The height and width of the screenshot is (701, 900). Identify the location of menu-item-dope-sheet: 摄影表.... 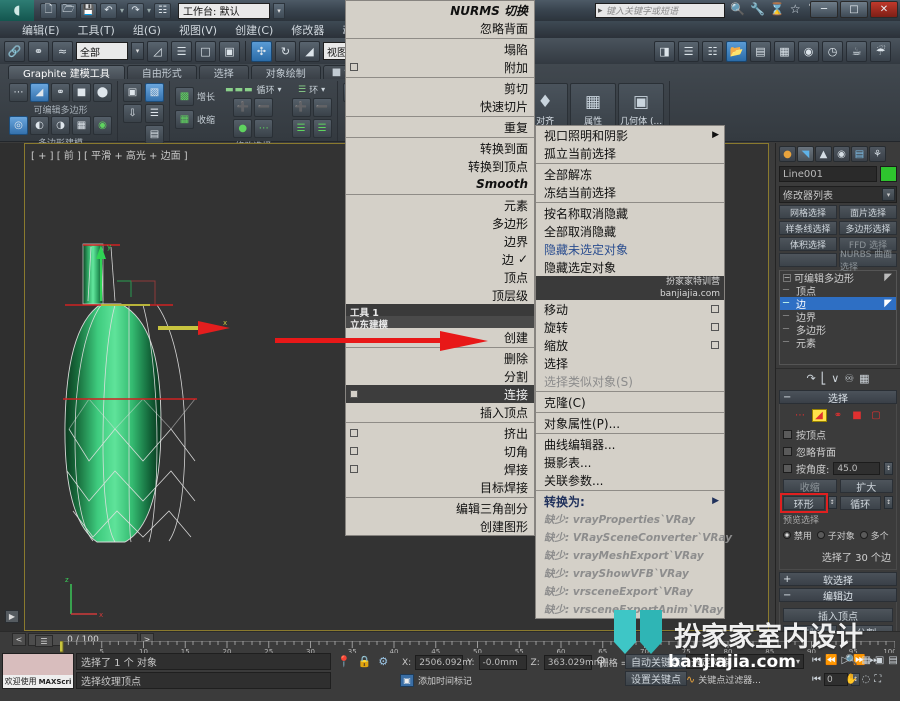
(630, 462).